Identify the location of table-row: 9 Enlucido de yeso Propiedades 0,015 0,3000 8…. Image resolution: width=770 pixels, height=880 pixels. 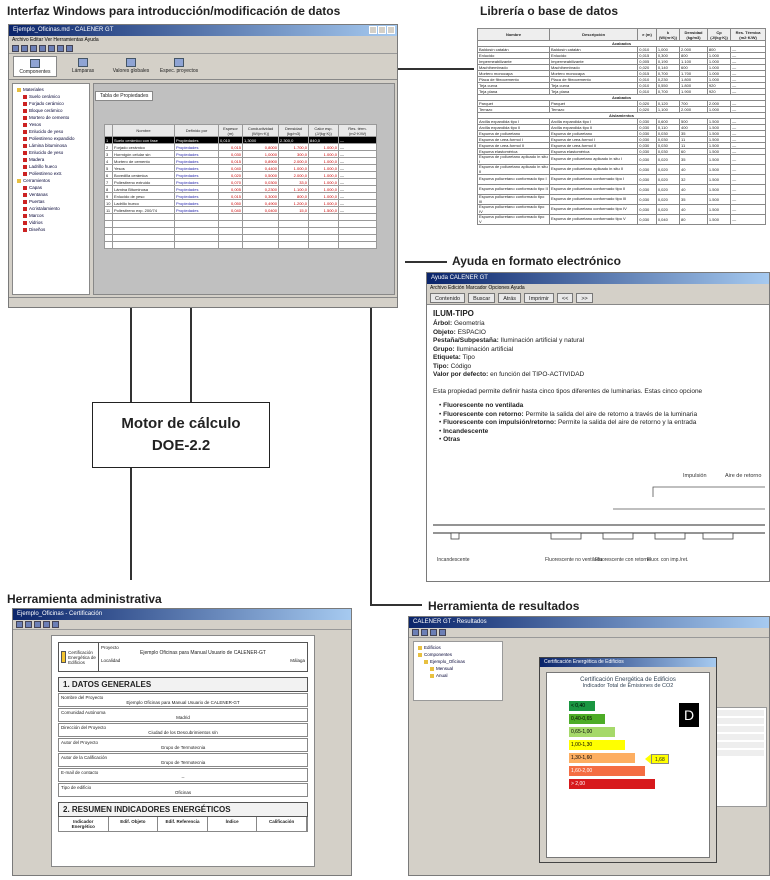
(240, 196).